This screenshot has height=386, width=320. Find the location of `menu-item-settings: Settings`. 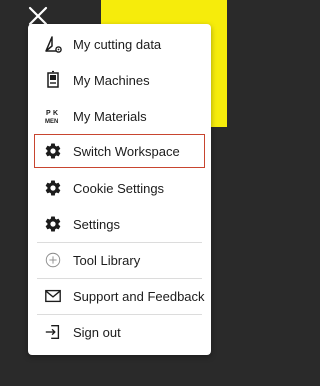

menu-item-settings: Settings is located at coordinates (119, 224).